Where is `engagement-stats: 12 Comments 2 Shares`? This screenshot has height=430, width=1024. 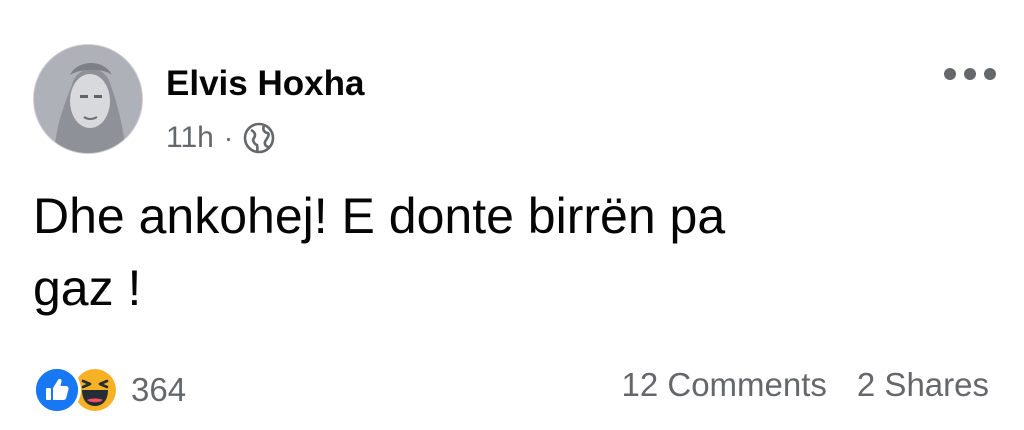
engagement-stats: 12 Comments 2 Shares is located at coordinates (805, 385).